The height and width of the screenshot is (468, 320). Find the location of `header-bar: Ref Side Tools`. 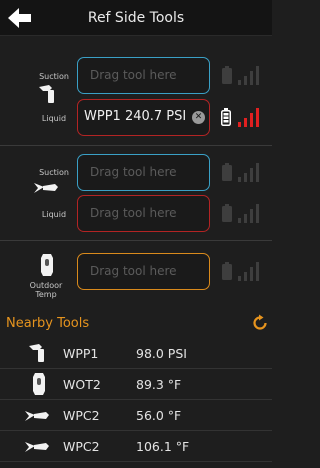

header-bar: Ref Side Tools is located at coordinates (136, 18).